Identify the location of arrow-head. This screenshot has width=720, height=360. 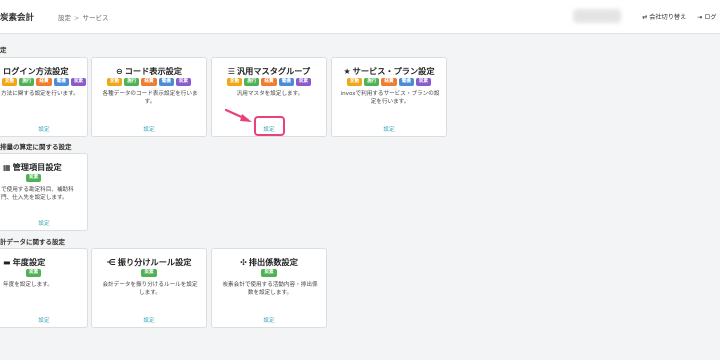
(246, 118).